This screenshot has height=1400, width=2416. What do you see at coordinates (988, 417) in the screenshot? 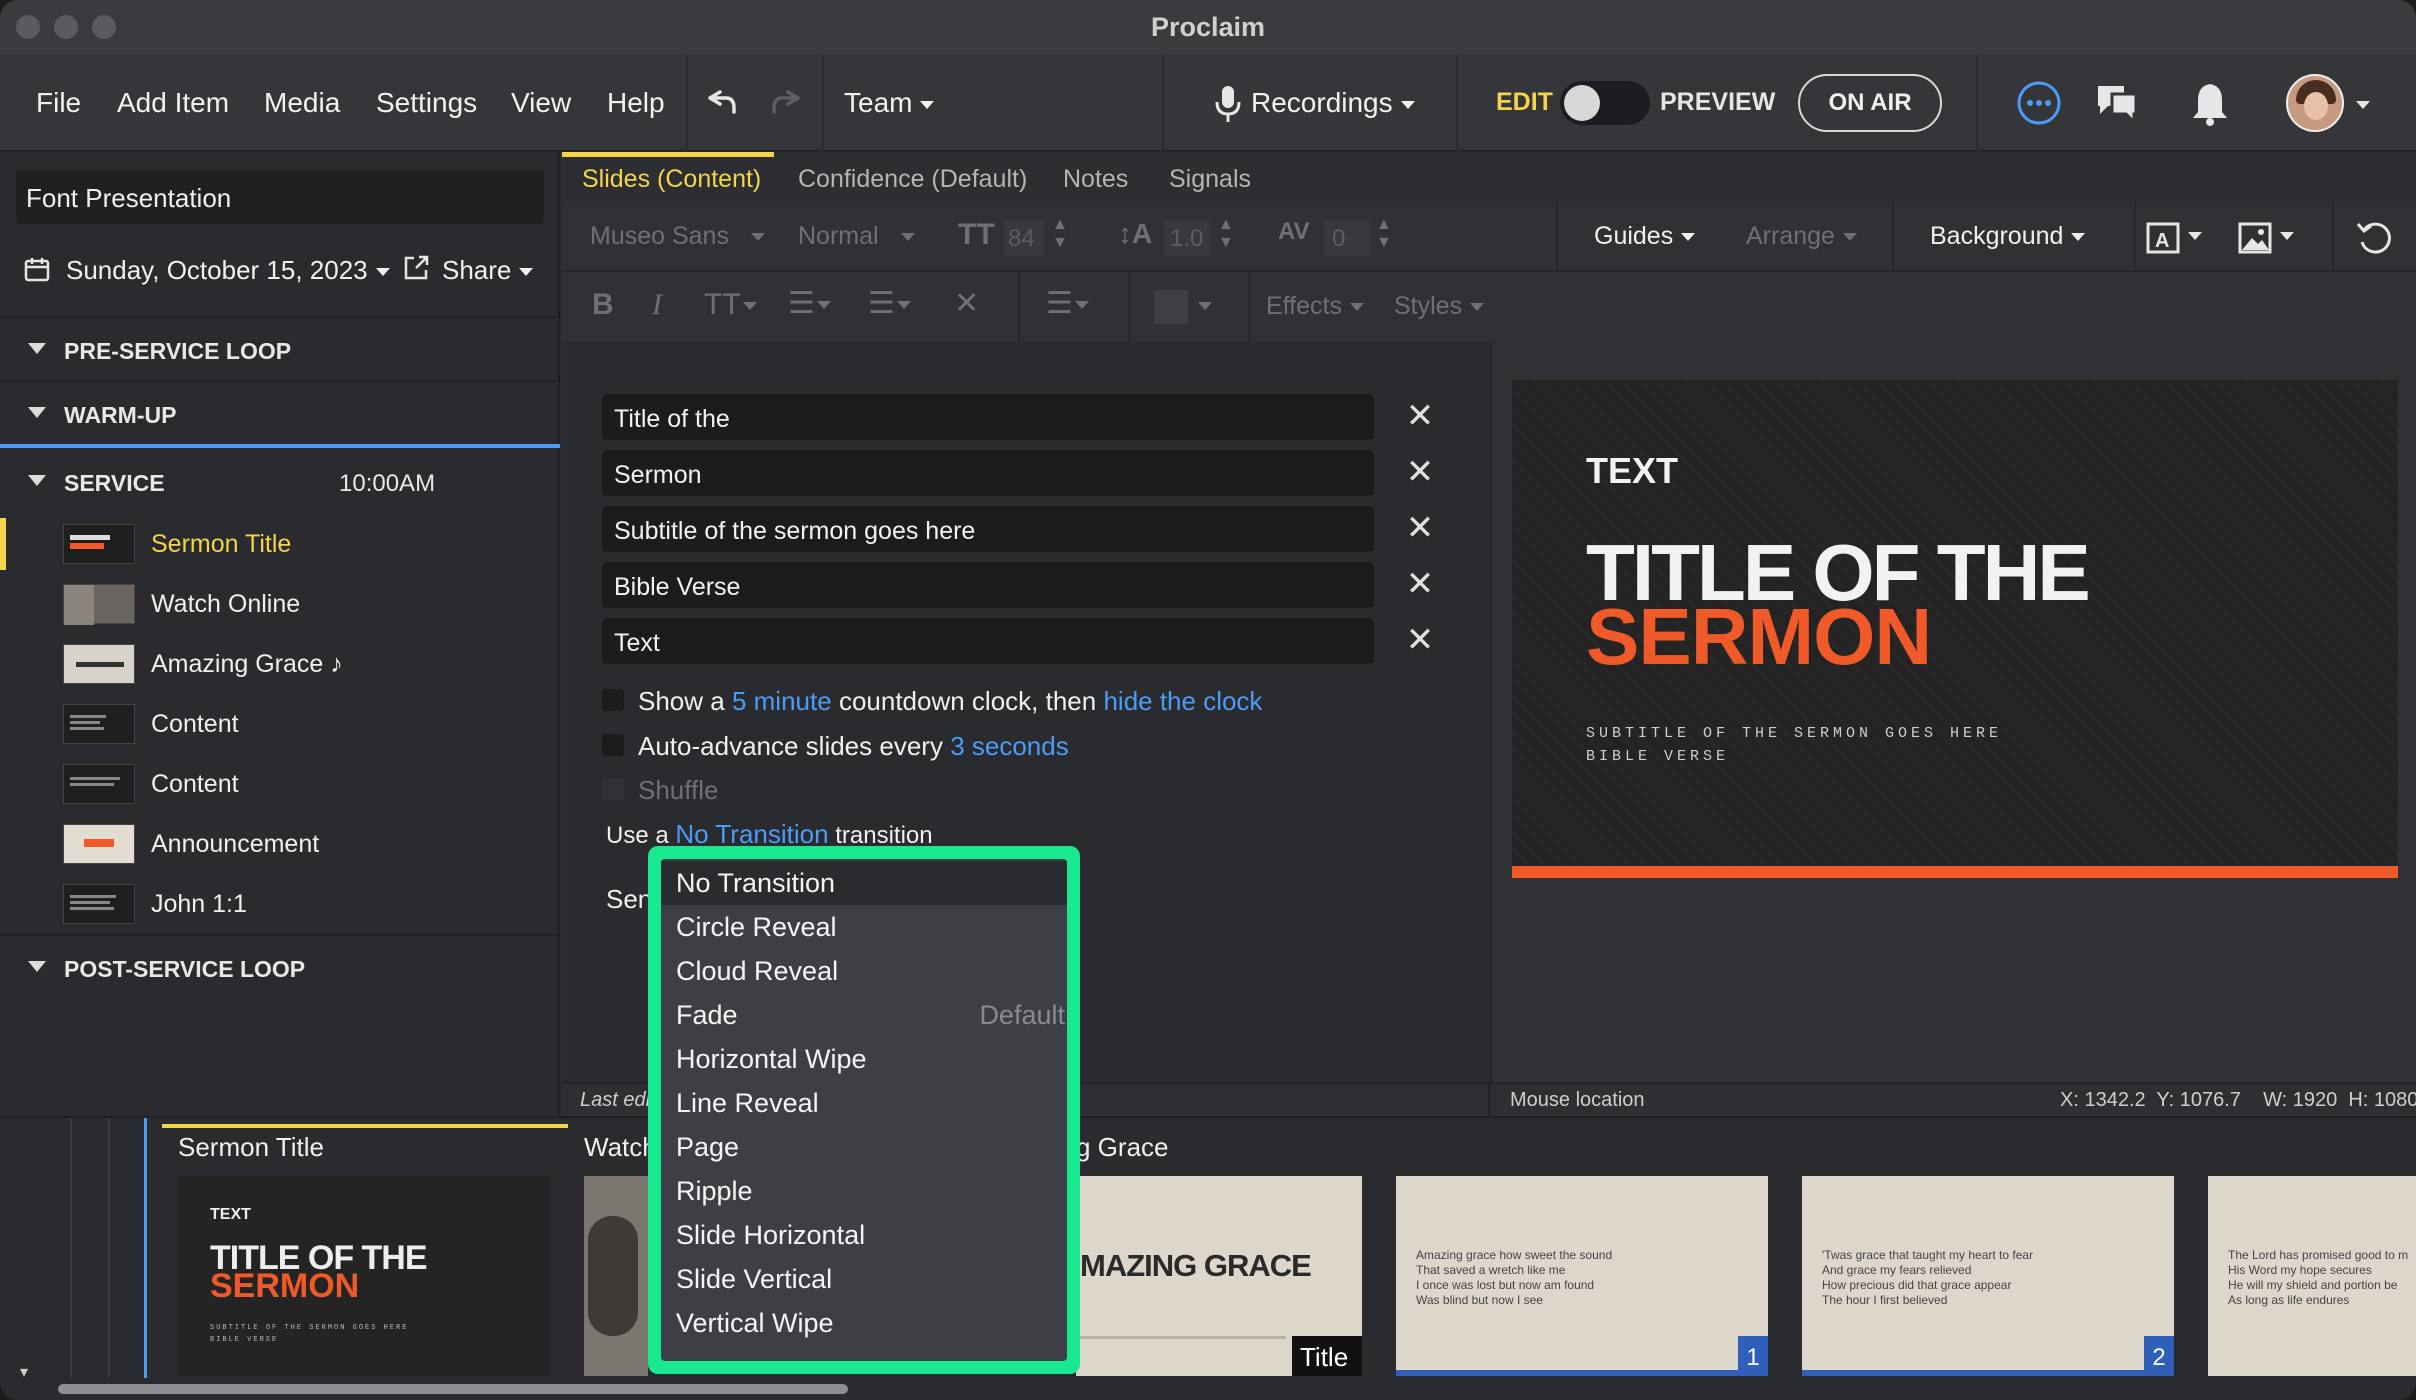
I see `text-field-title: Title of the` at bounding box center [988, 417].